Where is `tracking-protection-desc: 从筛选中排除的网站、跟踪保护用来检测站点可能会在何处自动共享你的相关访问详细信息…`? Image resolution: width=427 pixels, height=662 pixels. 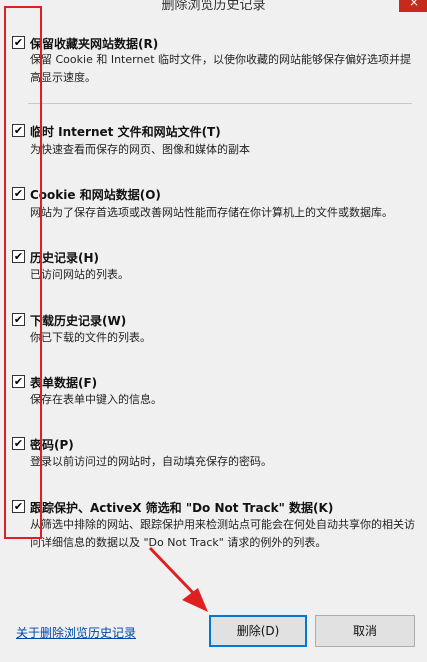 tracking-protection-desc: 从筛选中排除的网站、跟踪保护用来检测站点可能会在何处自动共享你的相关访问详细信息… is located at coordinates (222, 533).